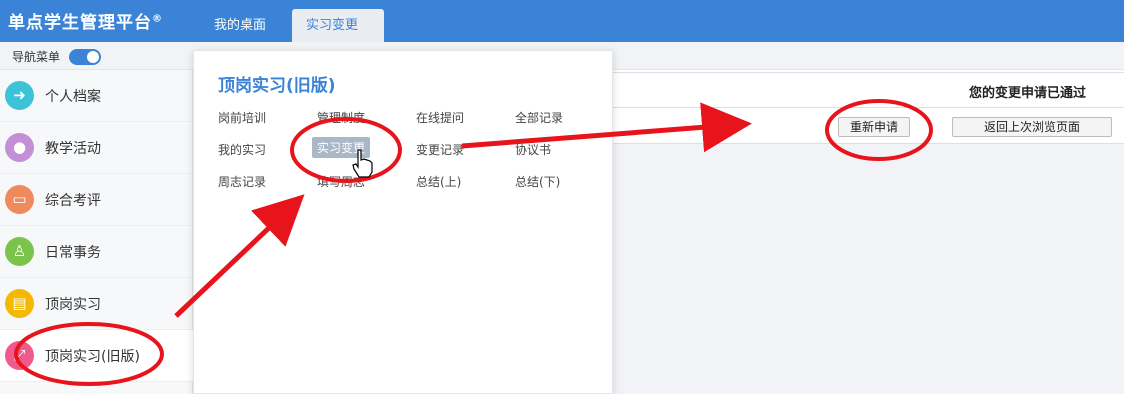 The width and height of the screenshot is (1124, 394). Describe the element at coordinates (19, 251) in the screenshot. I see `stamp-icon: ♙` at that location.